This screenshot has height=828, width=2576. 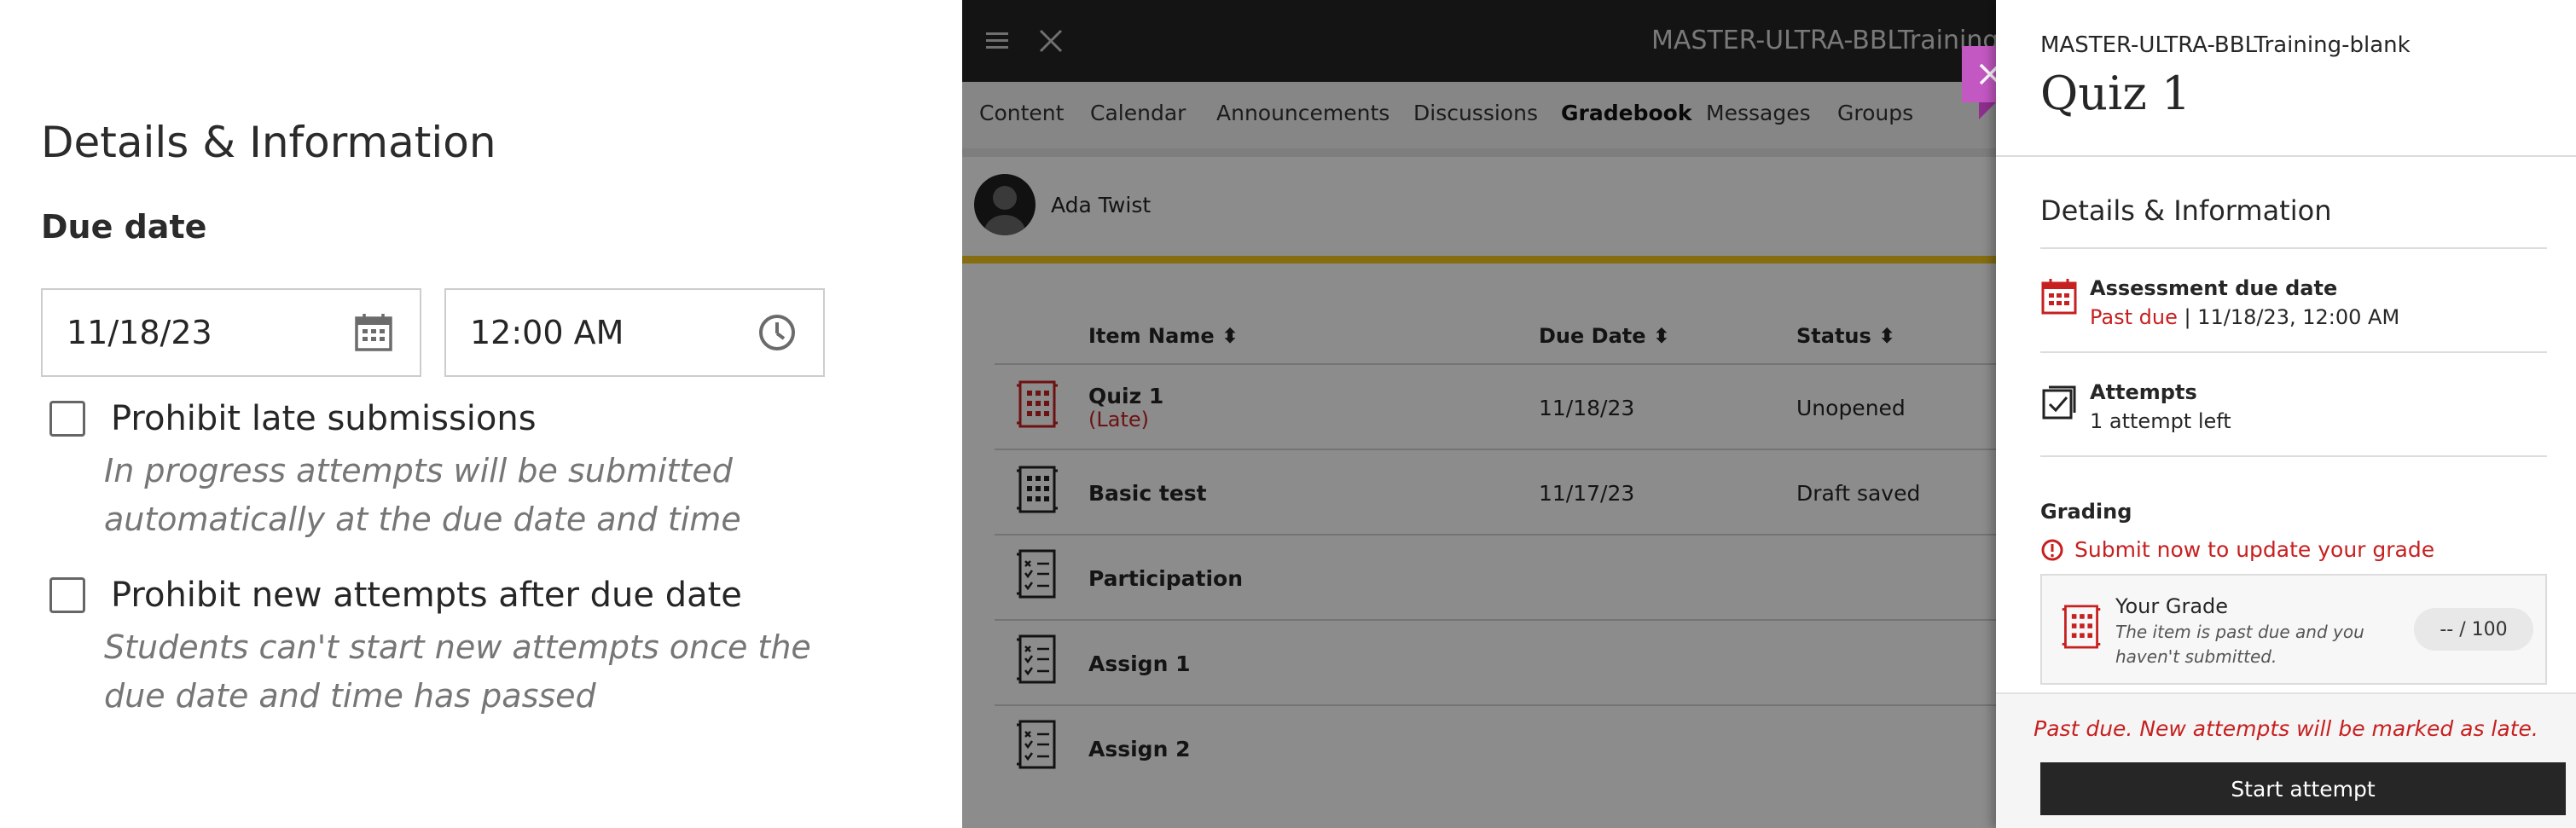 I want to click on due-date-label: Assessment due date, so click(x=2214, y=288).